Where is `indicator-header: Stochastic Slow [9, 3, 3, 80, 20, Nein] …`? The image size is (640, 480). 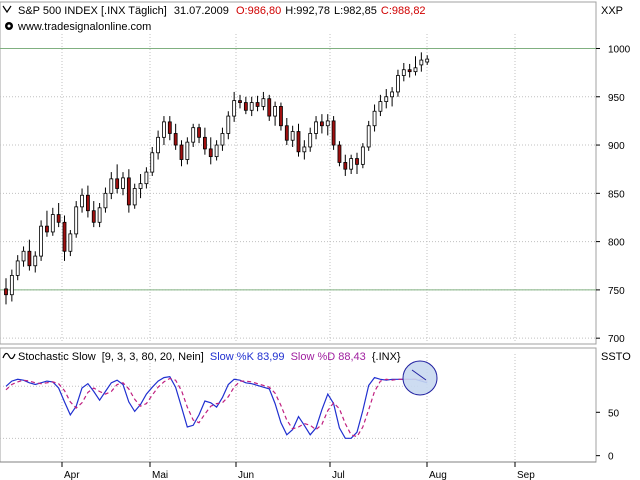 indicator-header: Stochastic Slow [9, 3, 3, 80, 20, Nein] … is located at coordinates (209, 357).